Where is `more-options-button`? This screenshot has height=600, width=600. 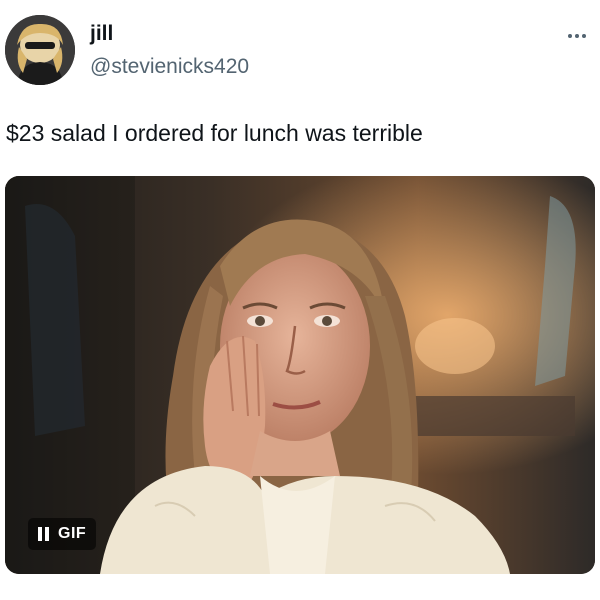 more-options-button is located at coordinates (577, 36).